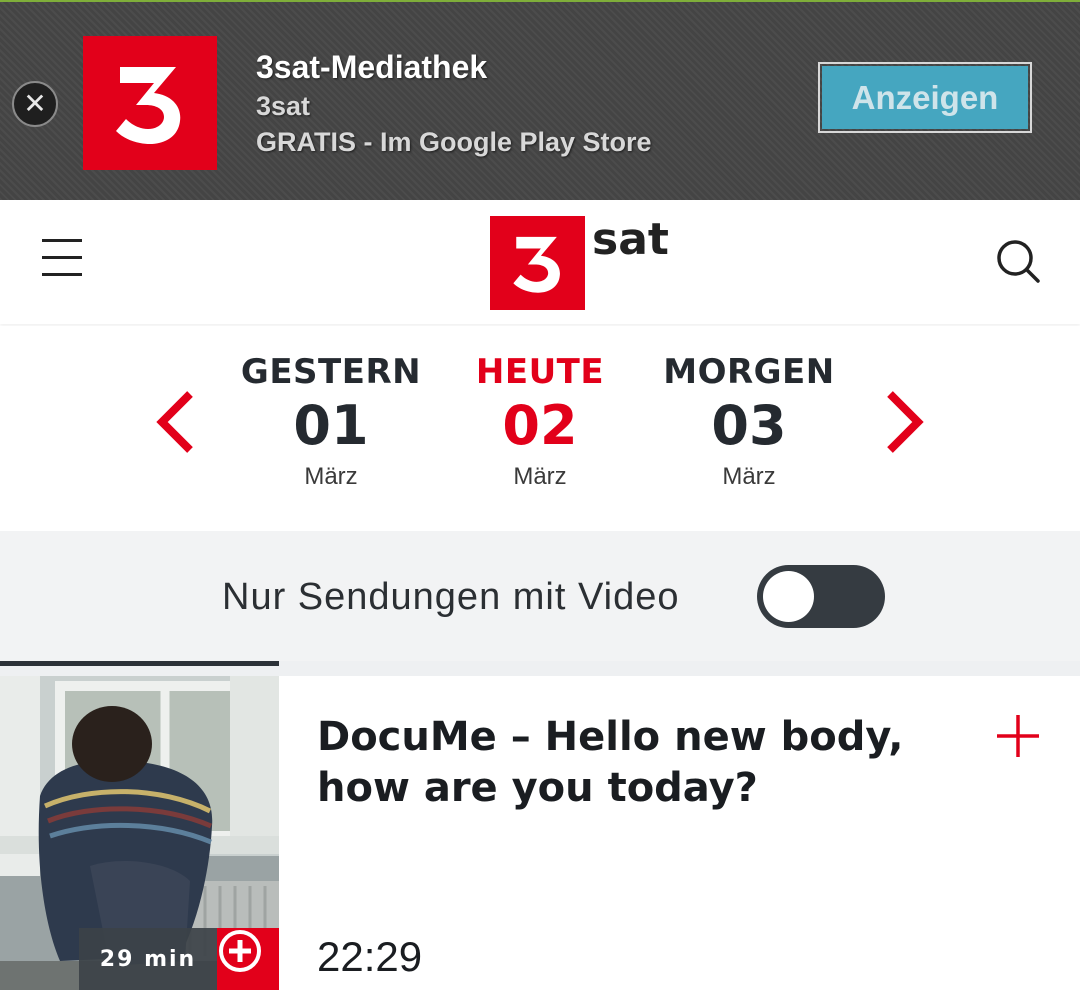 The image size is (1080, 996). What do you see at coordinates (749, 372) in the screenshot?
I see `day-label: MORGEN` at bounding box center [749, 372].